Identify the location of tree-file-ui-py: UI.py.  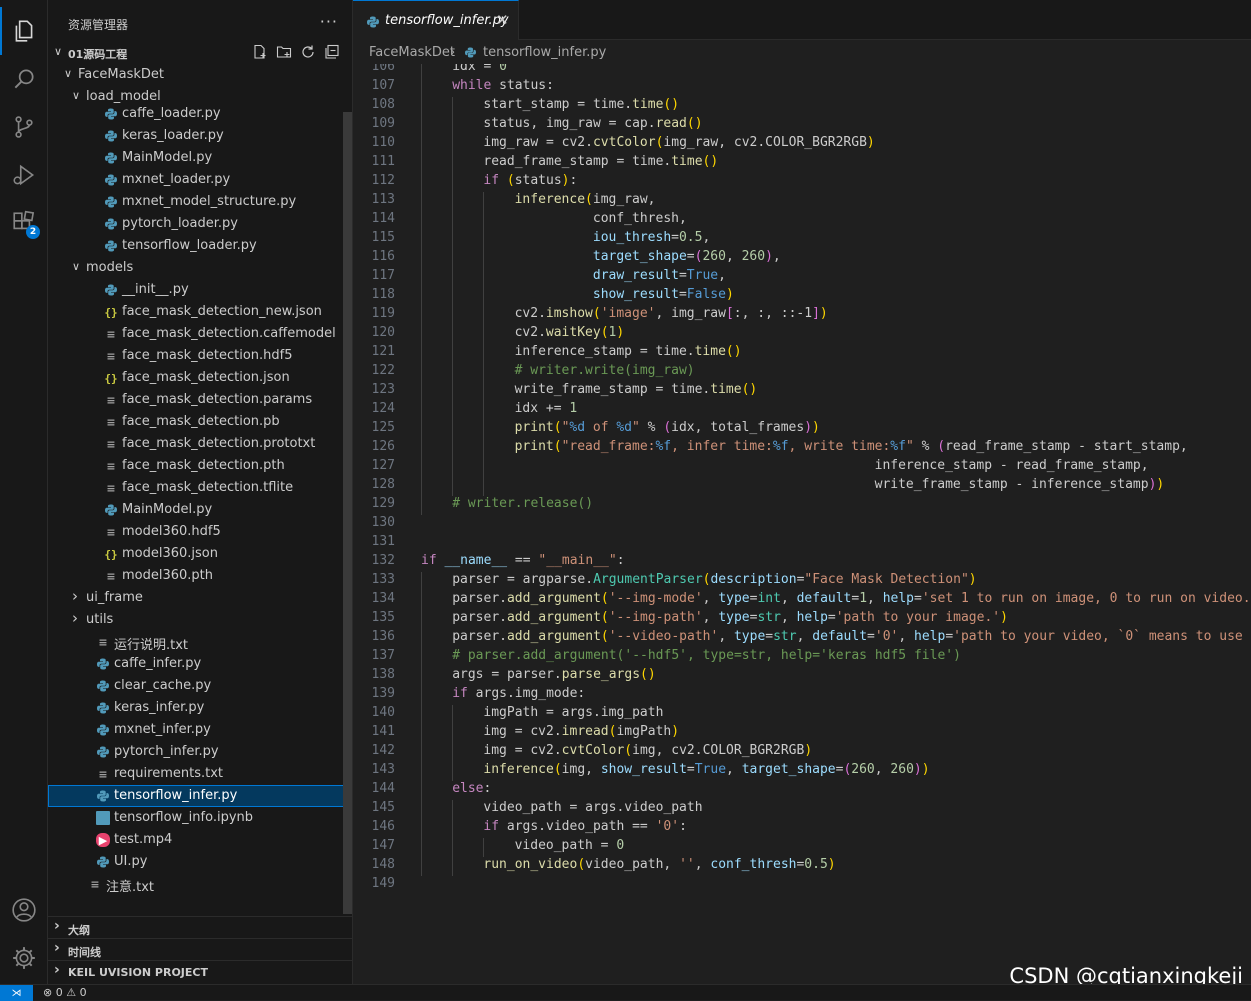
(200, 862).